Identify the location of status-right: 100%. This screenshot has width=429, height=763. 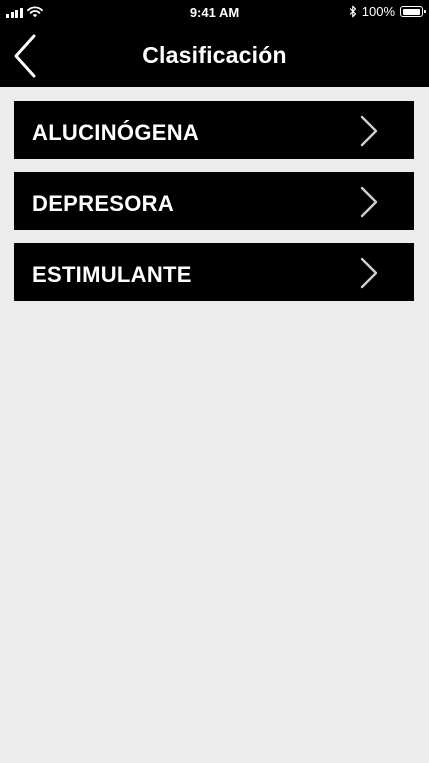
(387, 11).